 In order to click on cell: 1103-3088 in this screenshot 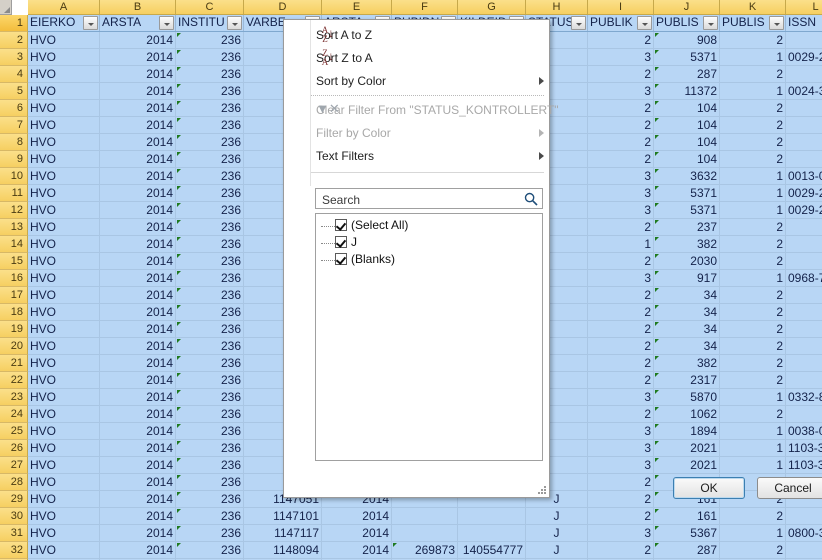, I will do `click(804, 448)`.